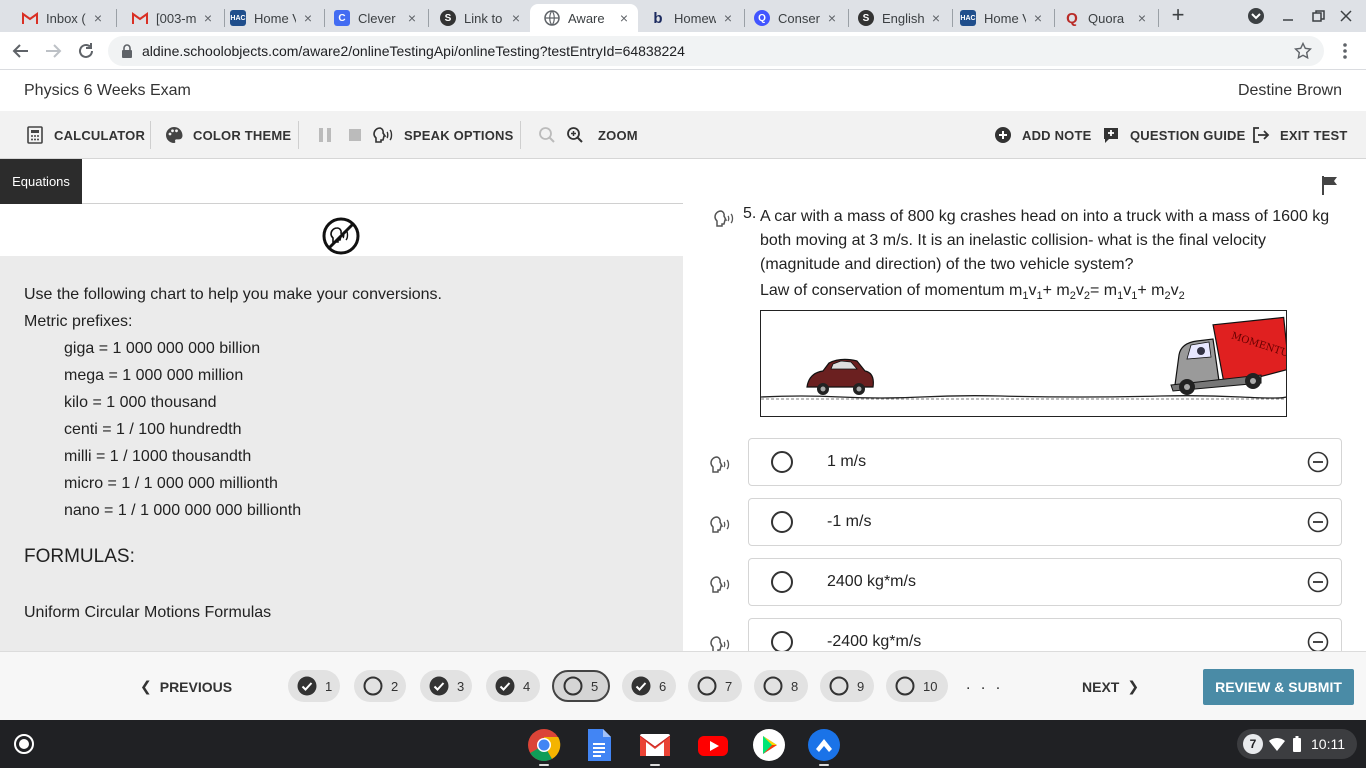 The image size is (1366, 768). What do you see at coordinates (824, 745) in the screenshot?
I see `files-icon` at bounding box center [824, 745].